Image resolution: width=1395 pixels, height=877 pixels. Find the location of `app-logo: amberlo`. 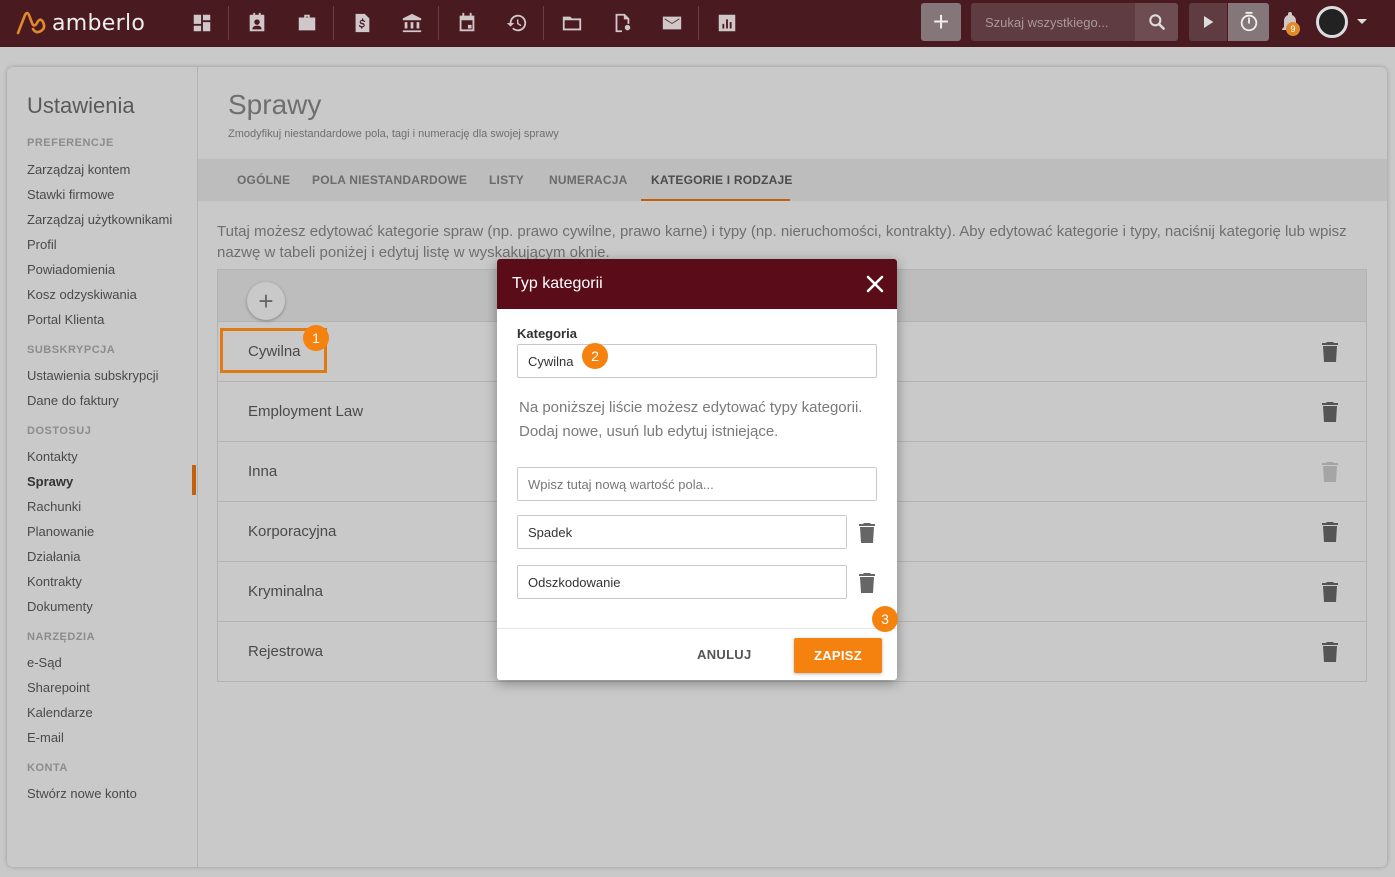

app-logo: amberlo is located at coordinates (80, 23).